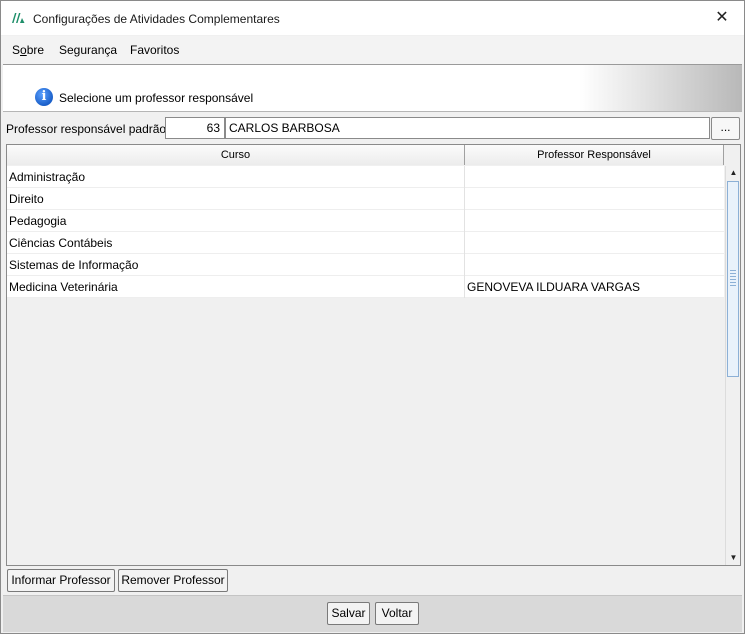 This screenshot has width=745, height=634. I want to click on menu-sobre: Sobre, so click(28, 50).